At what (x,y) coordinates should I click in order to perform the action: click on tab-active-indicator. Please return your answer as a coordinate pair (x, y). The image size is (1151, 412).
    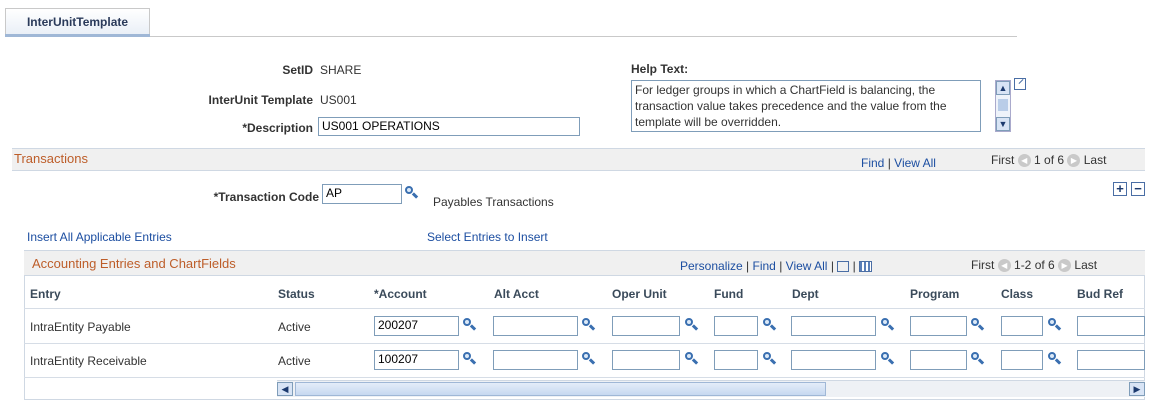
    Looking at the image, I should click on (77, 35).